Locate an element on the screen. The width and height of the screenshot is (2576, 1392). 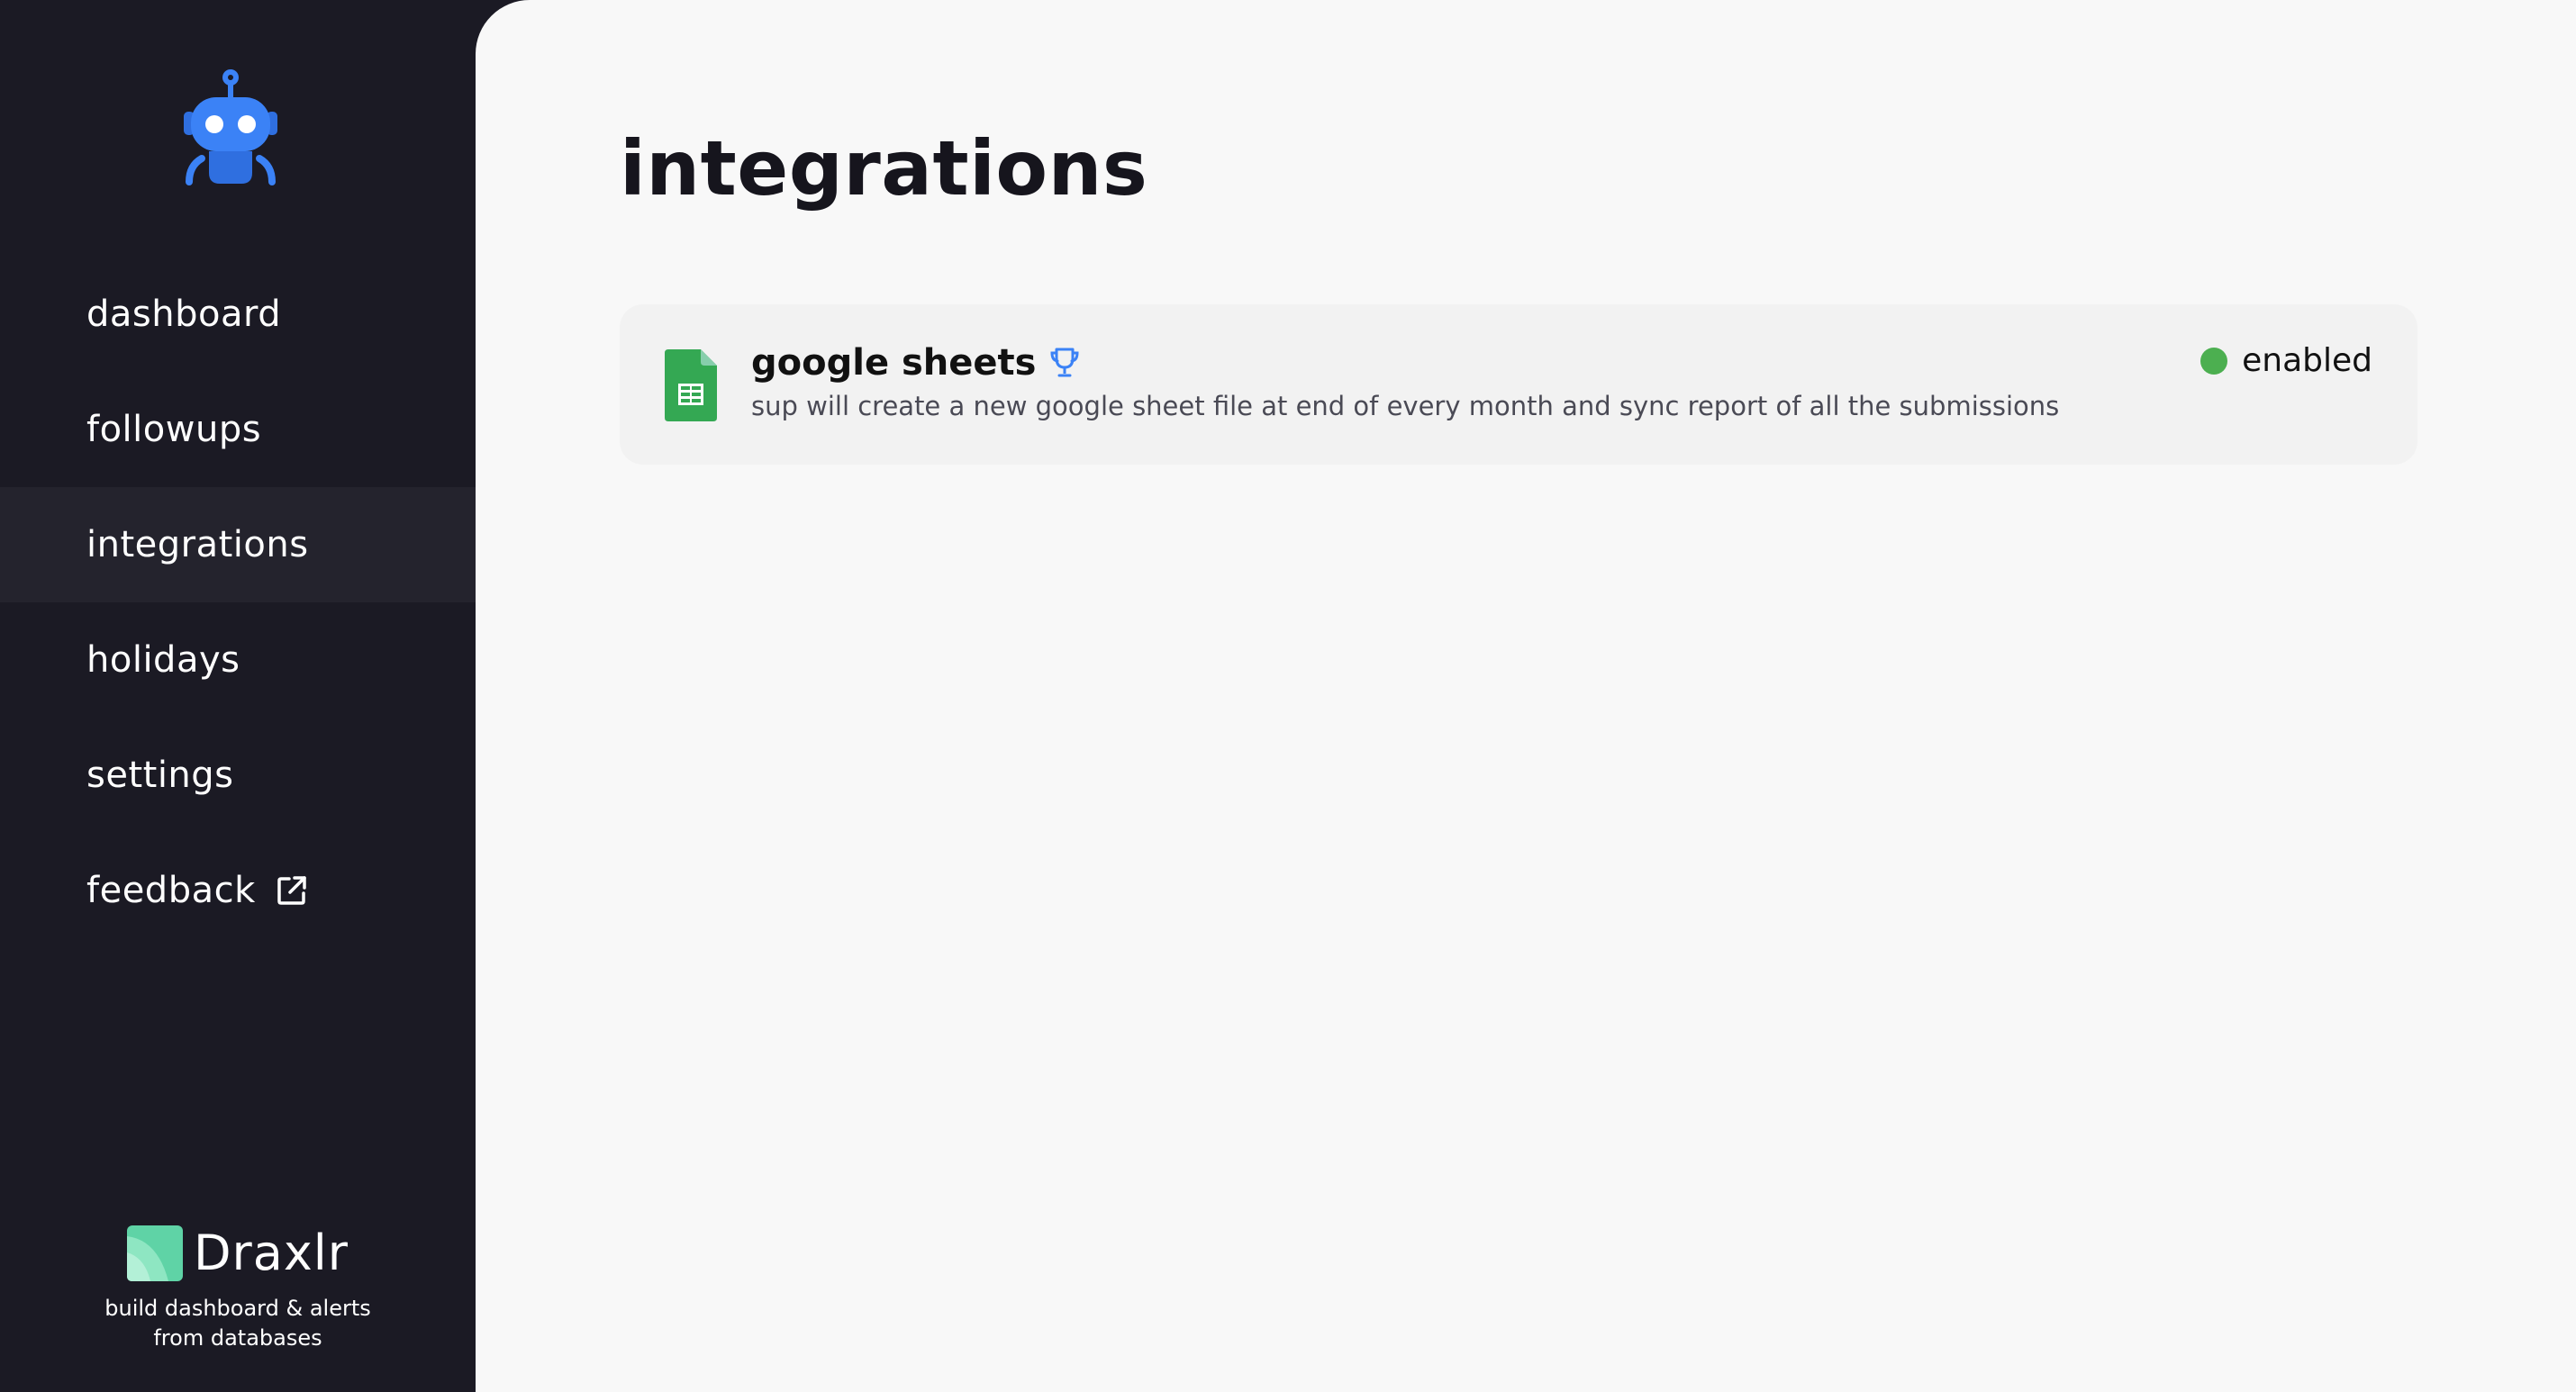
draxlr-logo-icon is located at coordinates (154, 1253).